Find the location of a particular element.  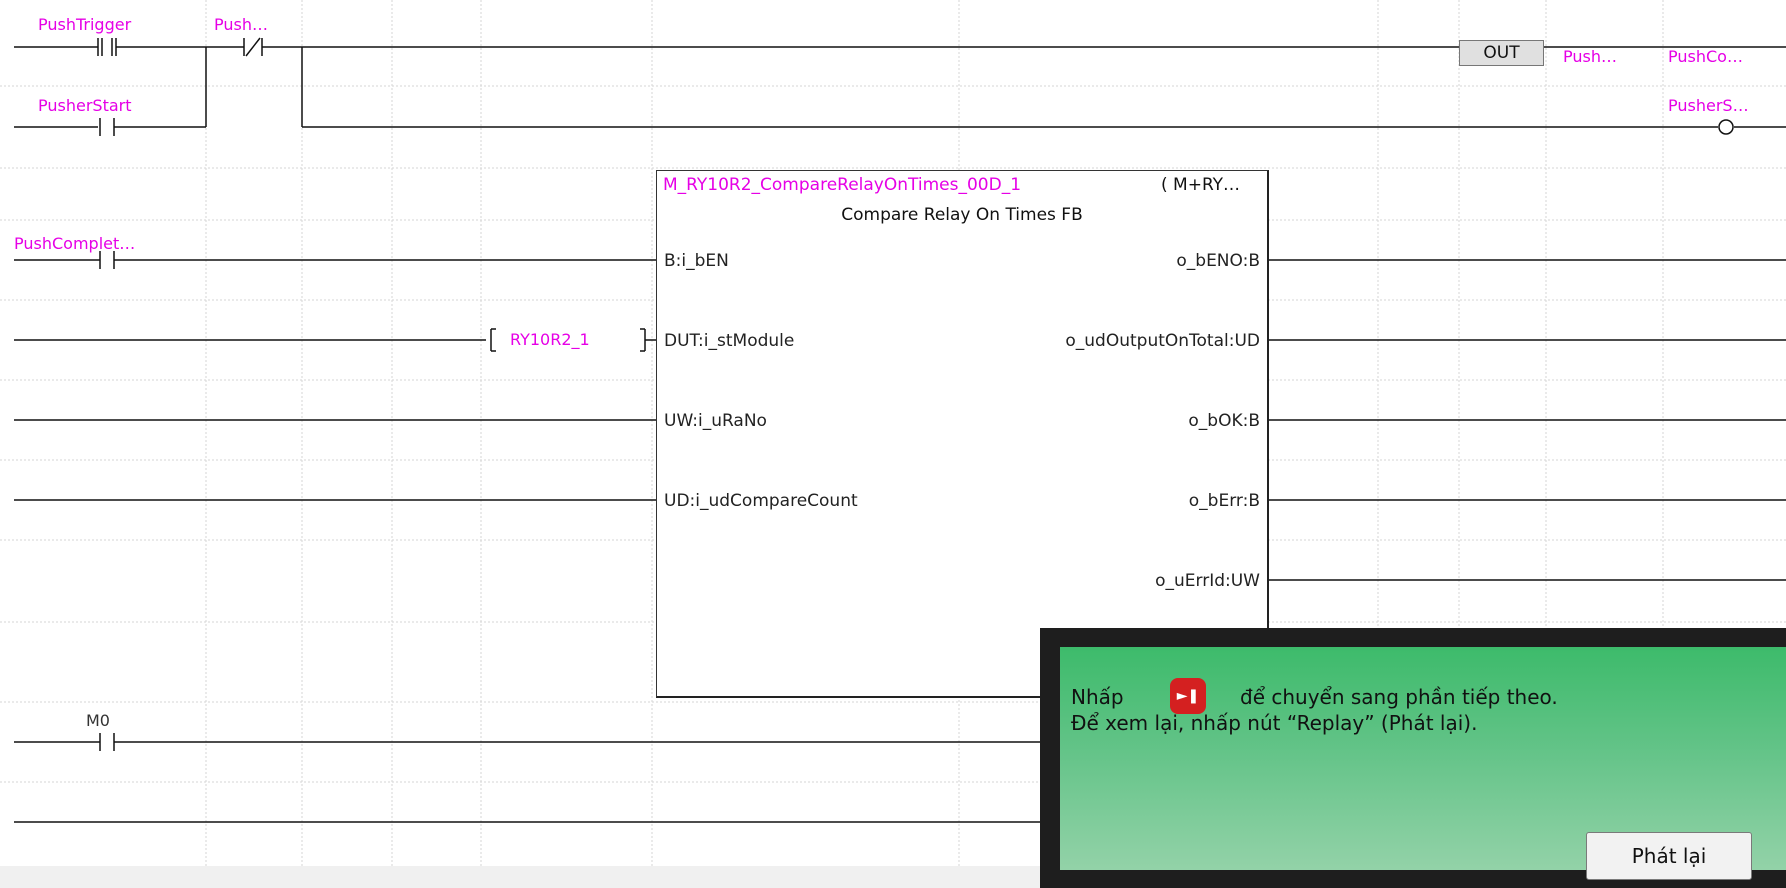

fb-output-pin: o_bErr:B is located at coordinates (1224, 501).